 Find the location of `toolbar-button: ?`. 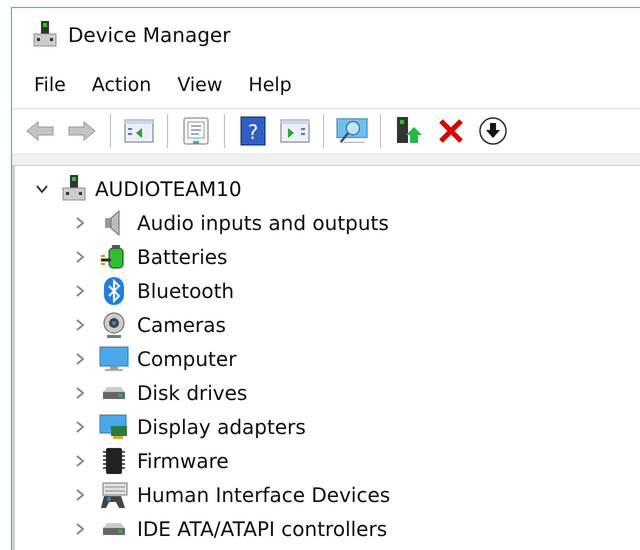

toolbar-button: ? is located at coordinates (253, 131).